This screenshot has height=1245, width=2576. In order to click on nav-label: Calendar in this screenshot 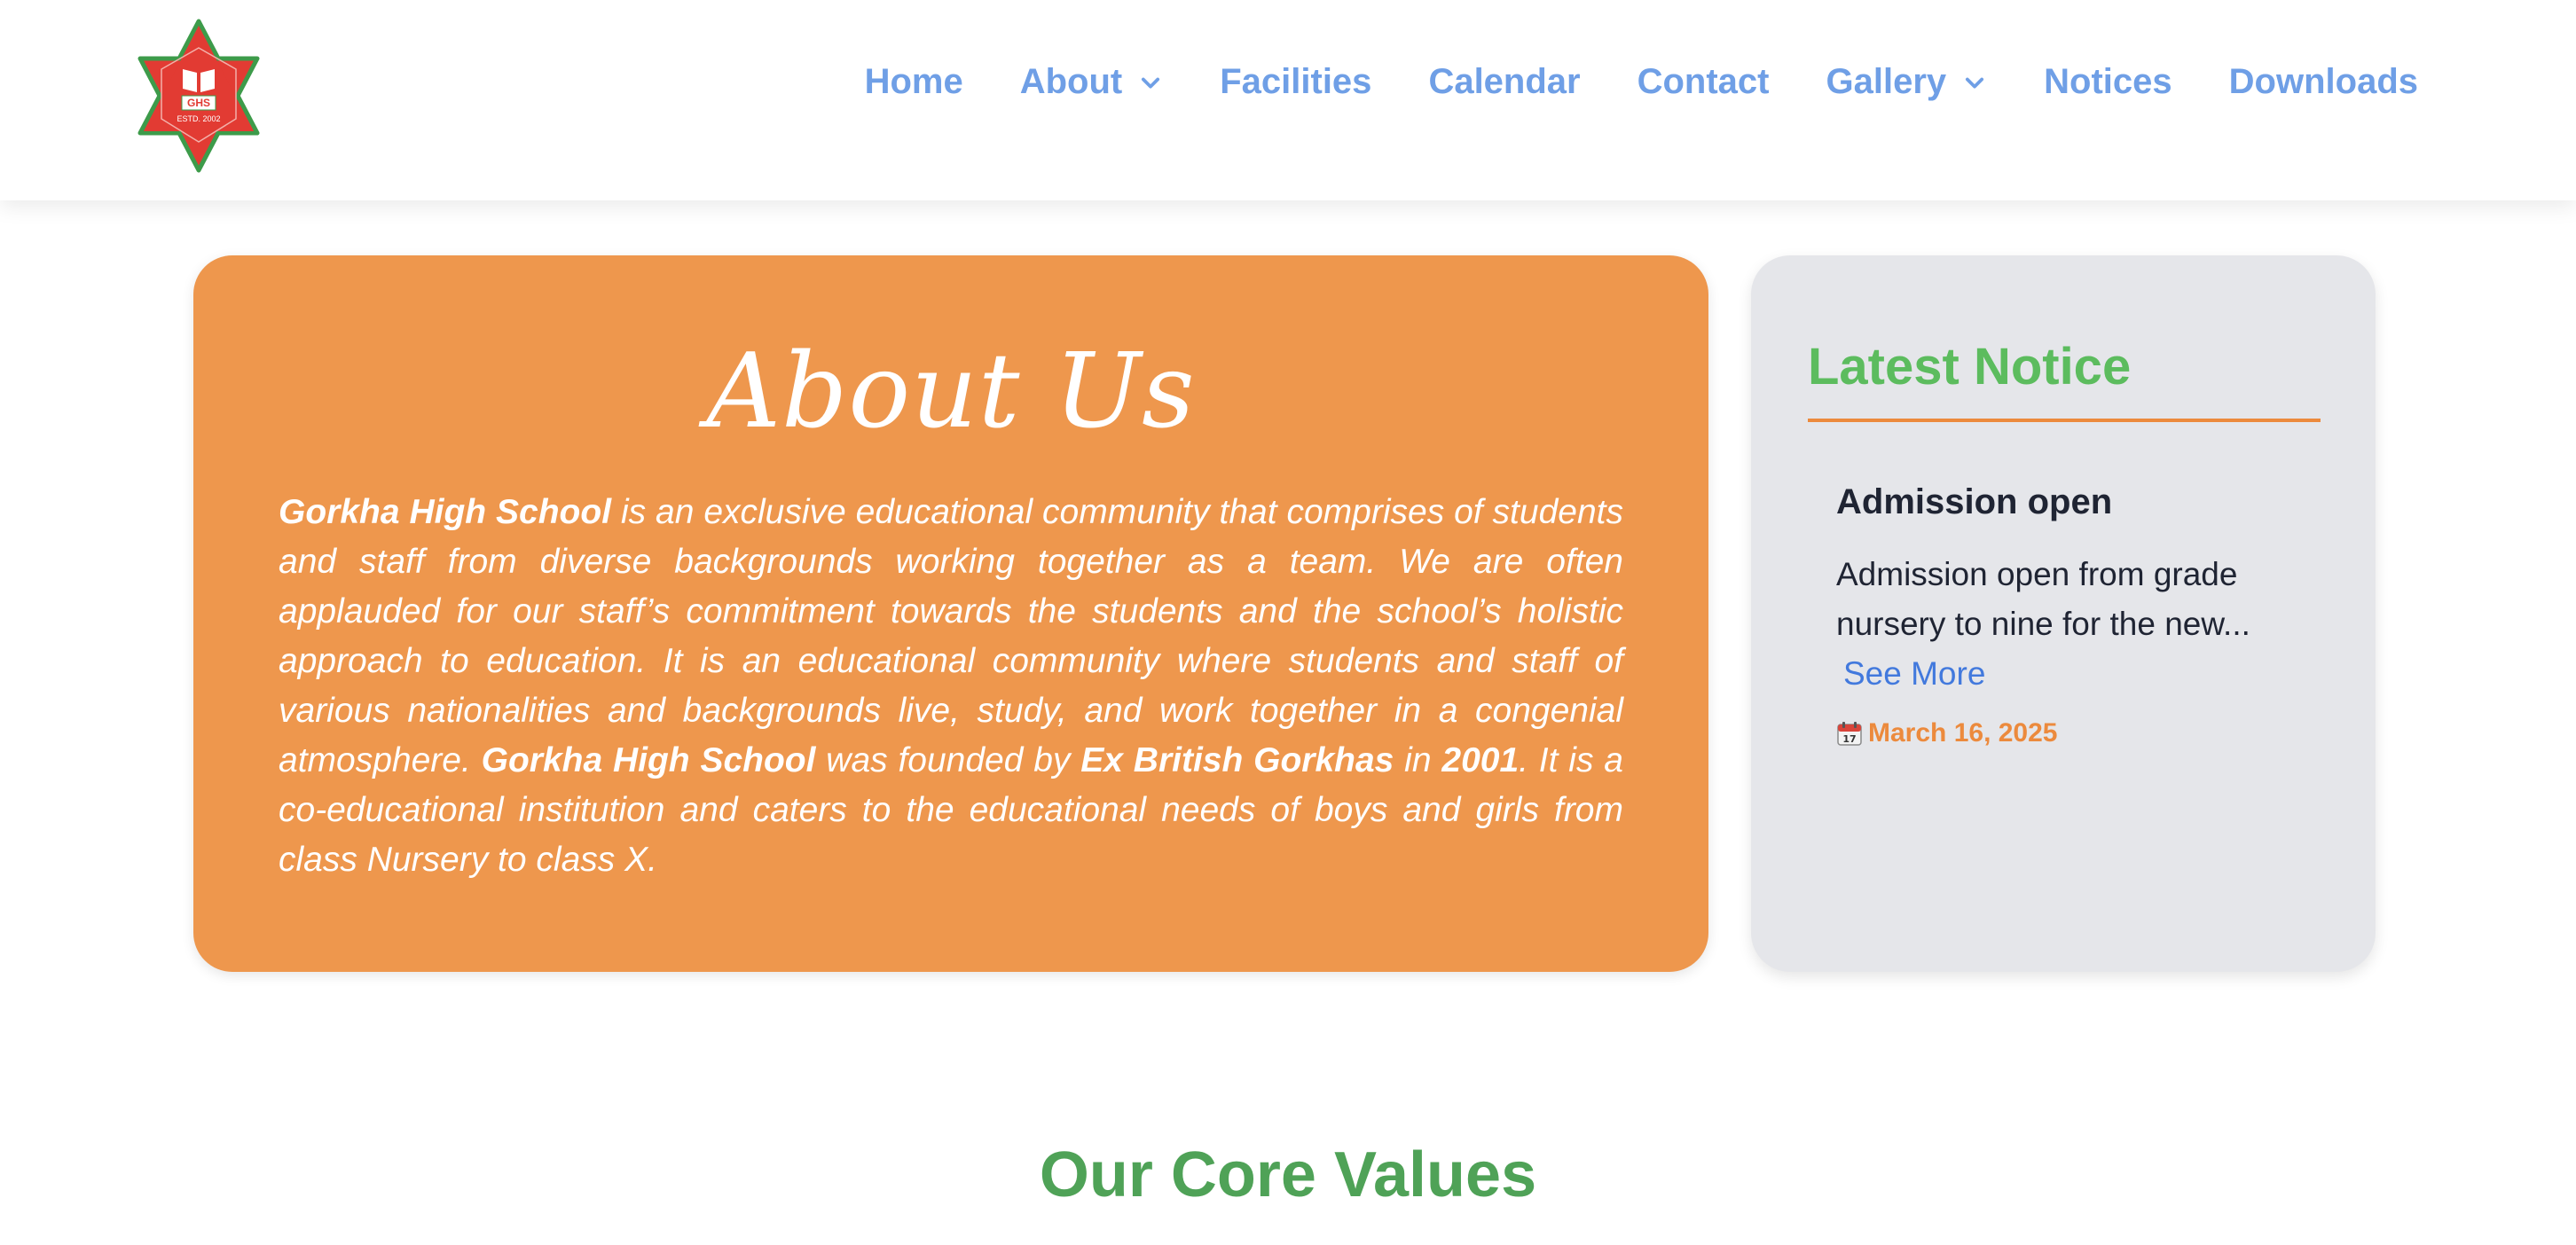, I will do `click(1504, 81)`.